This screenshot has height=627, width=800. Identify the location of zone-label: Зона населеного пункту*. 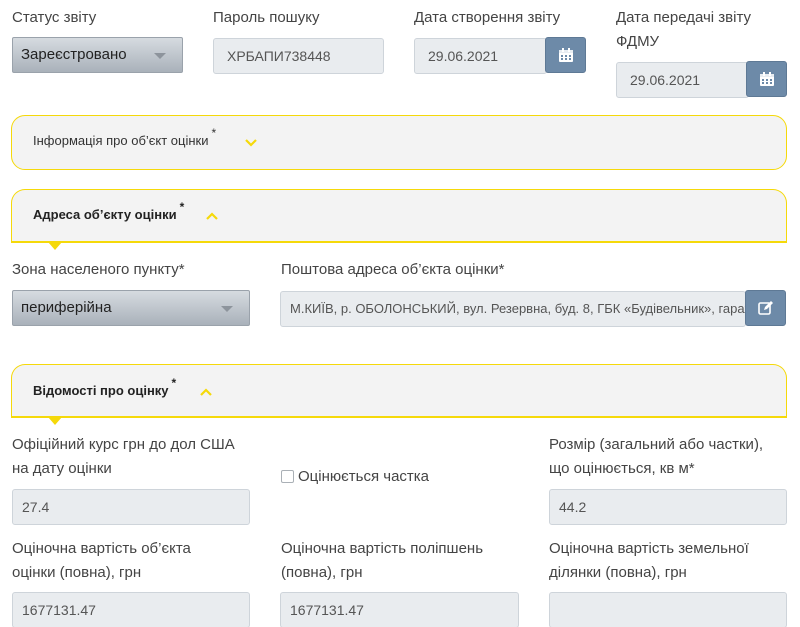
(98, 269).